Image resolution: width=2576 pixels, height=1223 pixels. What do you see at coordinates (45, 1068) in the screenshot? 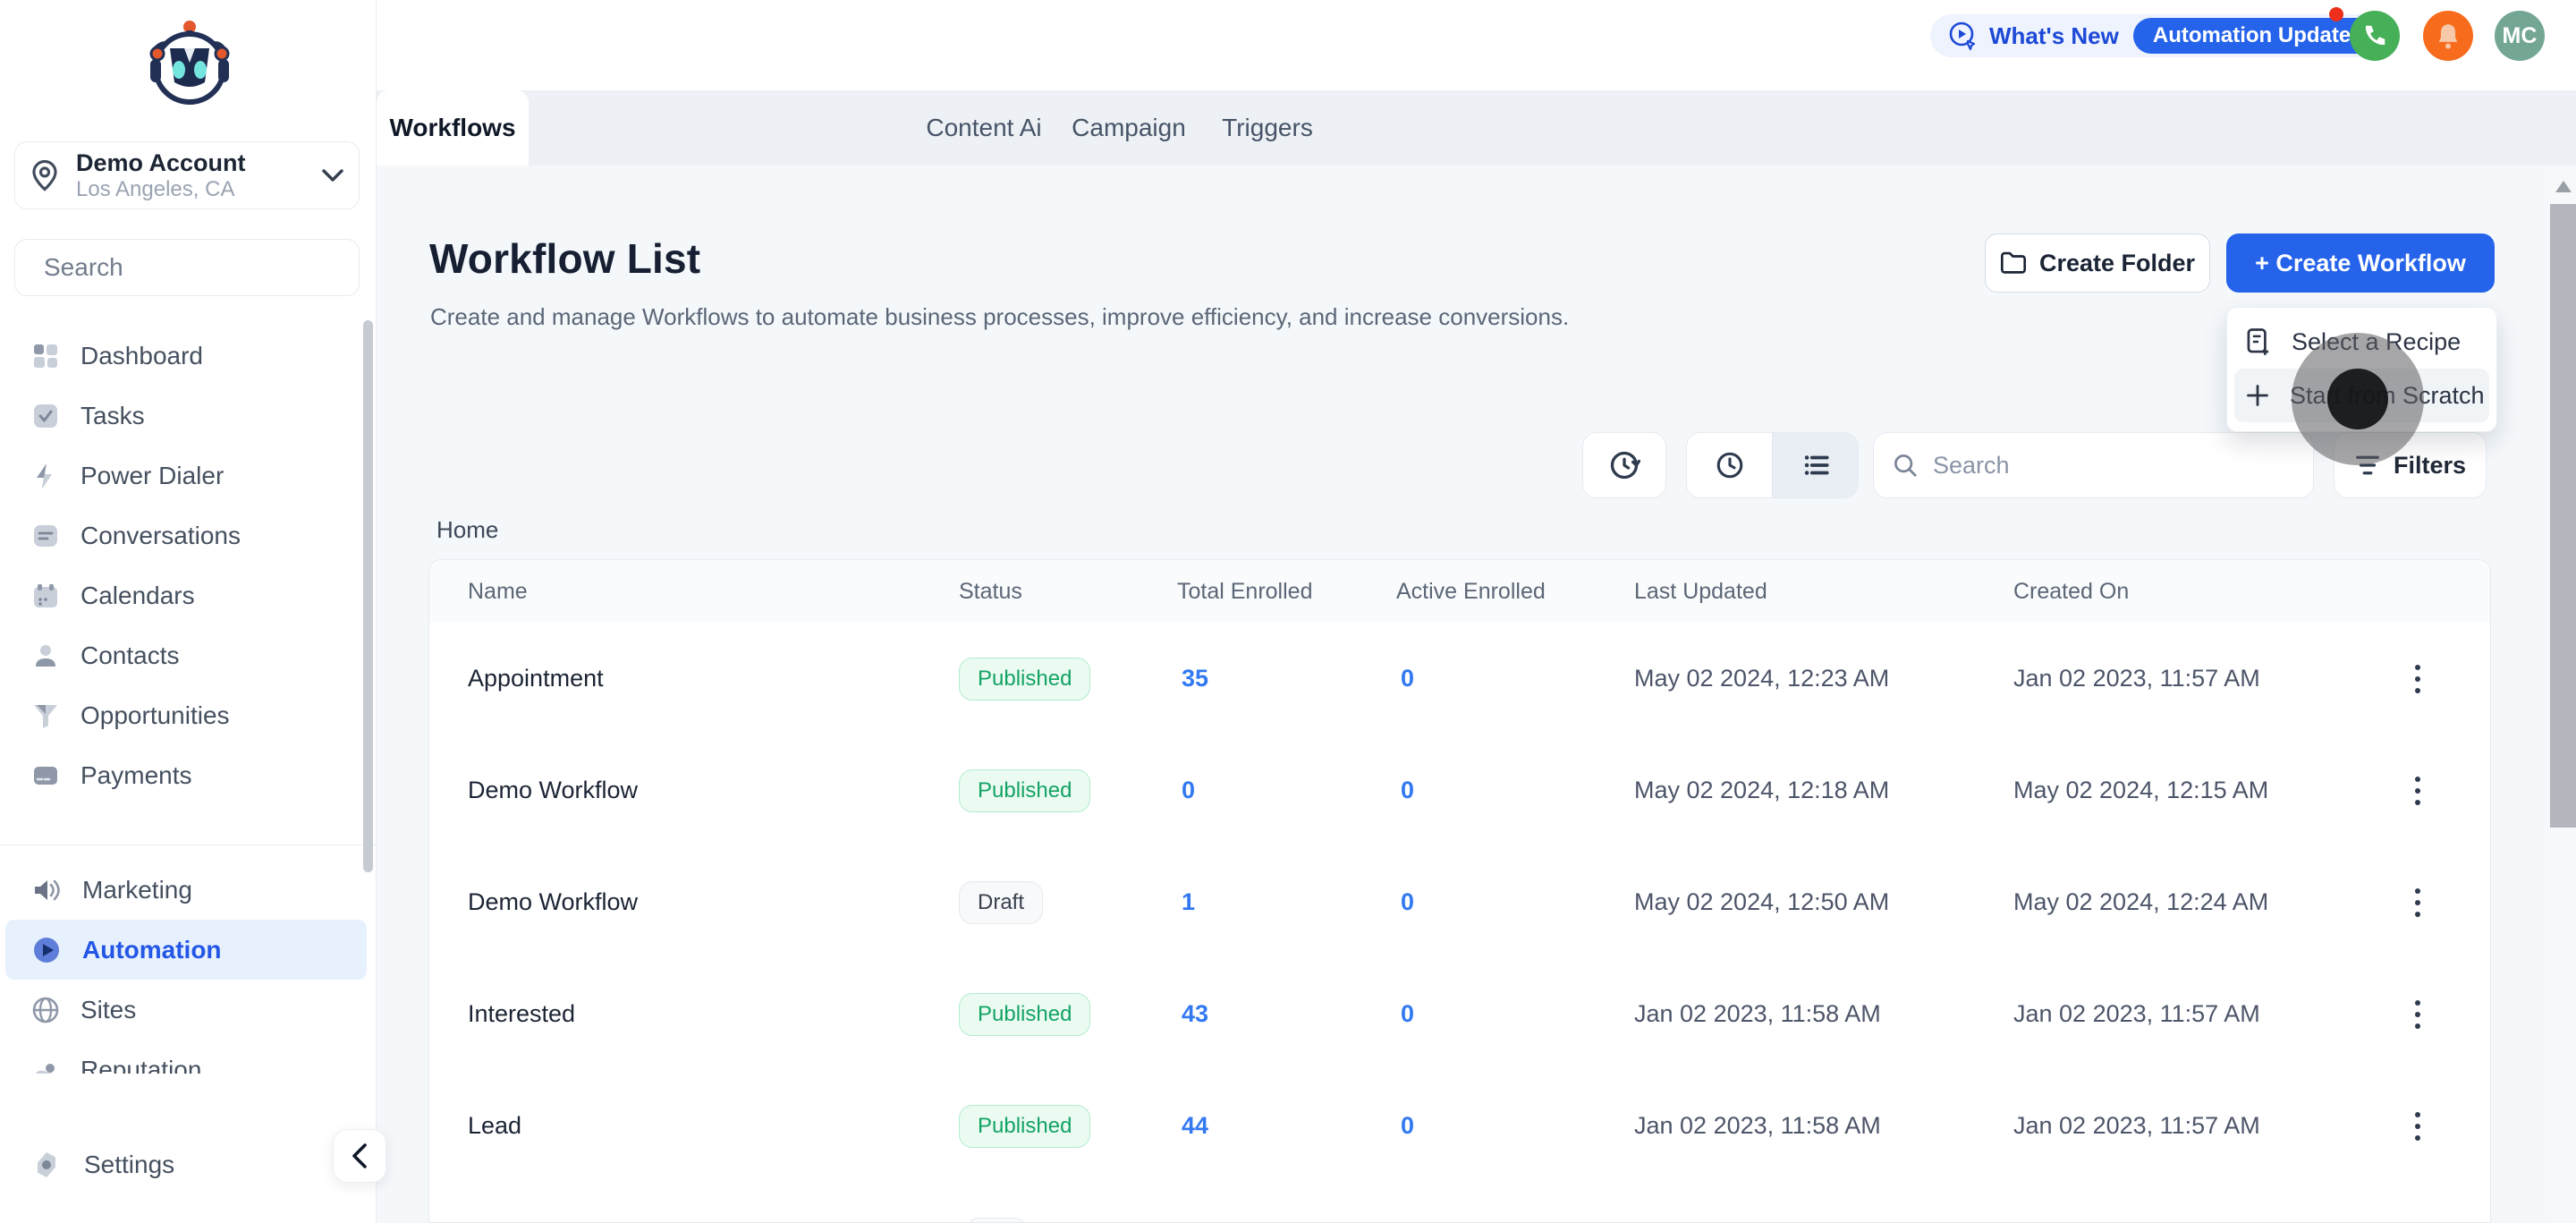
I see `reputation-icon` at bounding box center [45, 1068].